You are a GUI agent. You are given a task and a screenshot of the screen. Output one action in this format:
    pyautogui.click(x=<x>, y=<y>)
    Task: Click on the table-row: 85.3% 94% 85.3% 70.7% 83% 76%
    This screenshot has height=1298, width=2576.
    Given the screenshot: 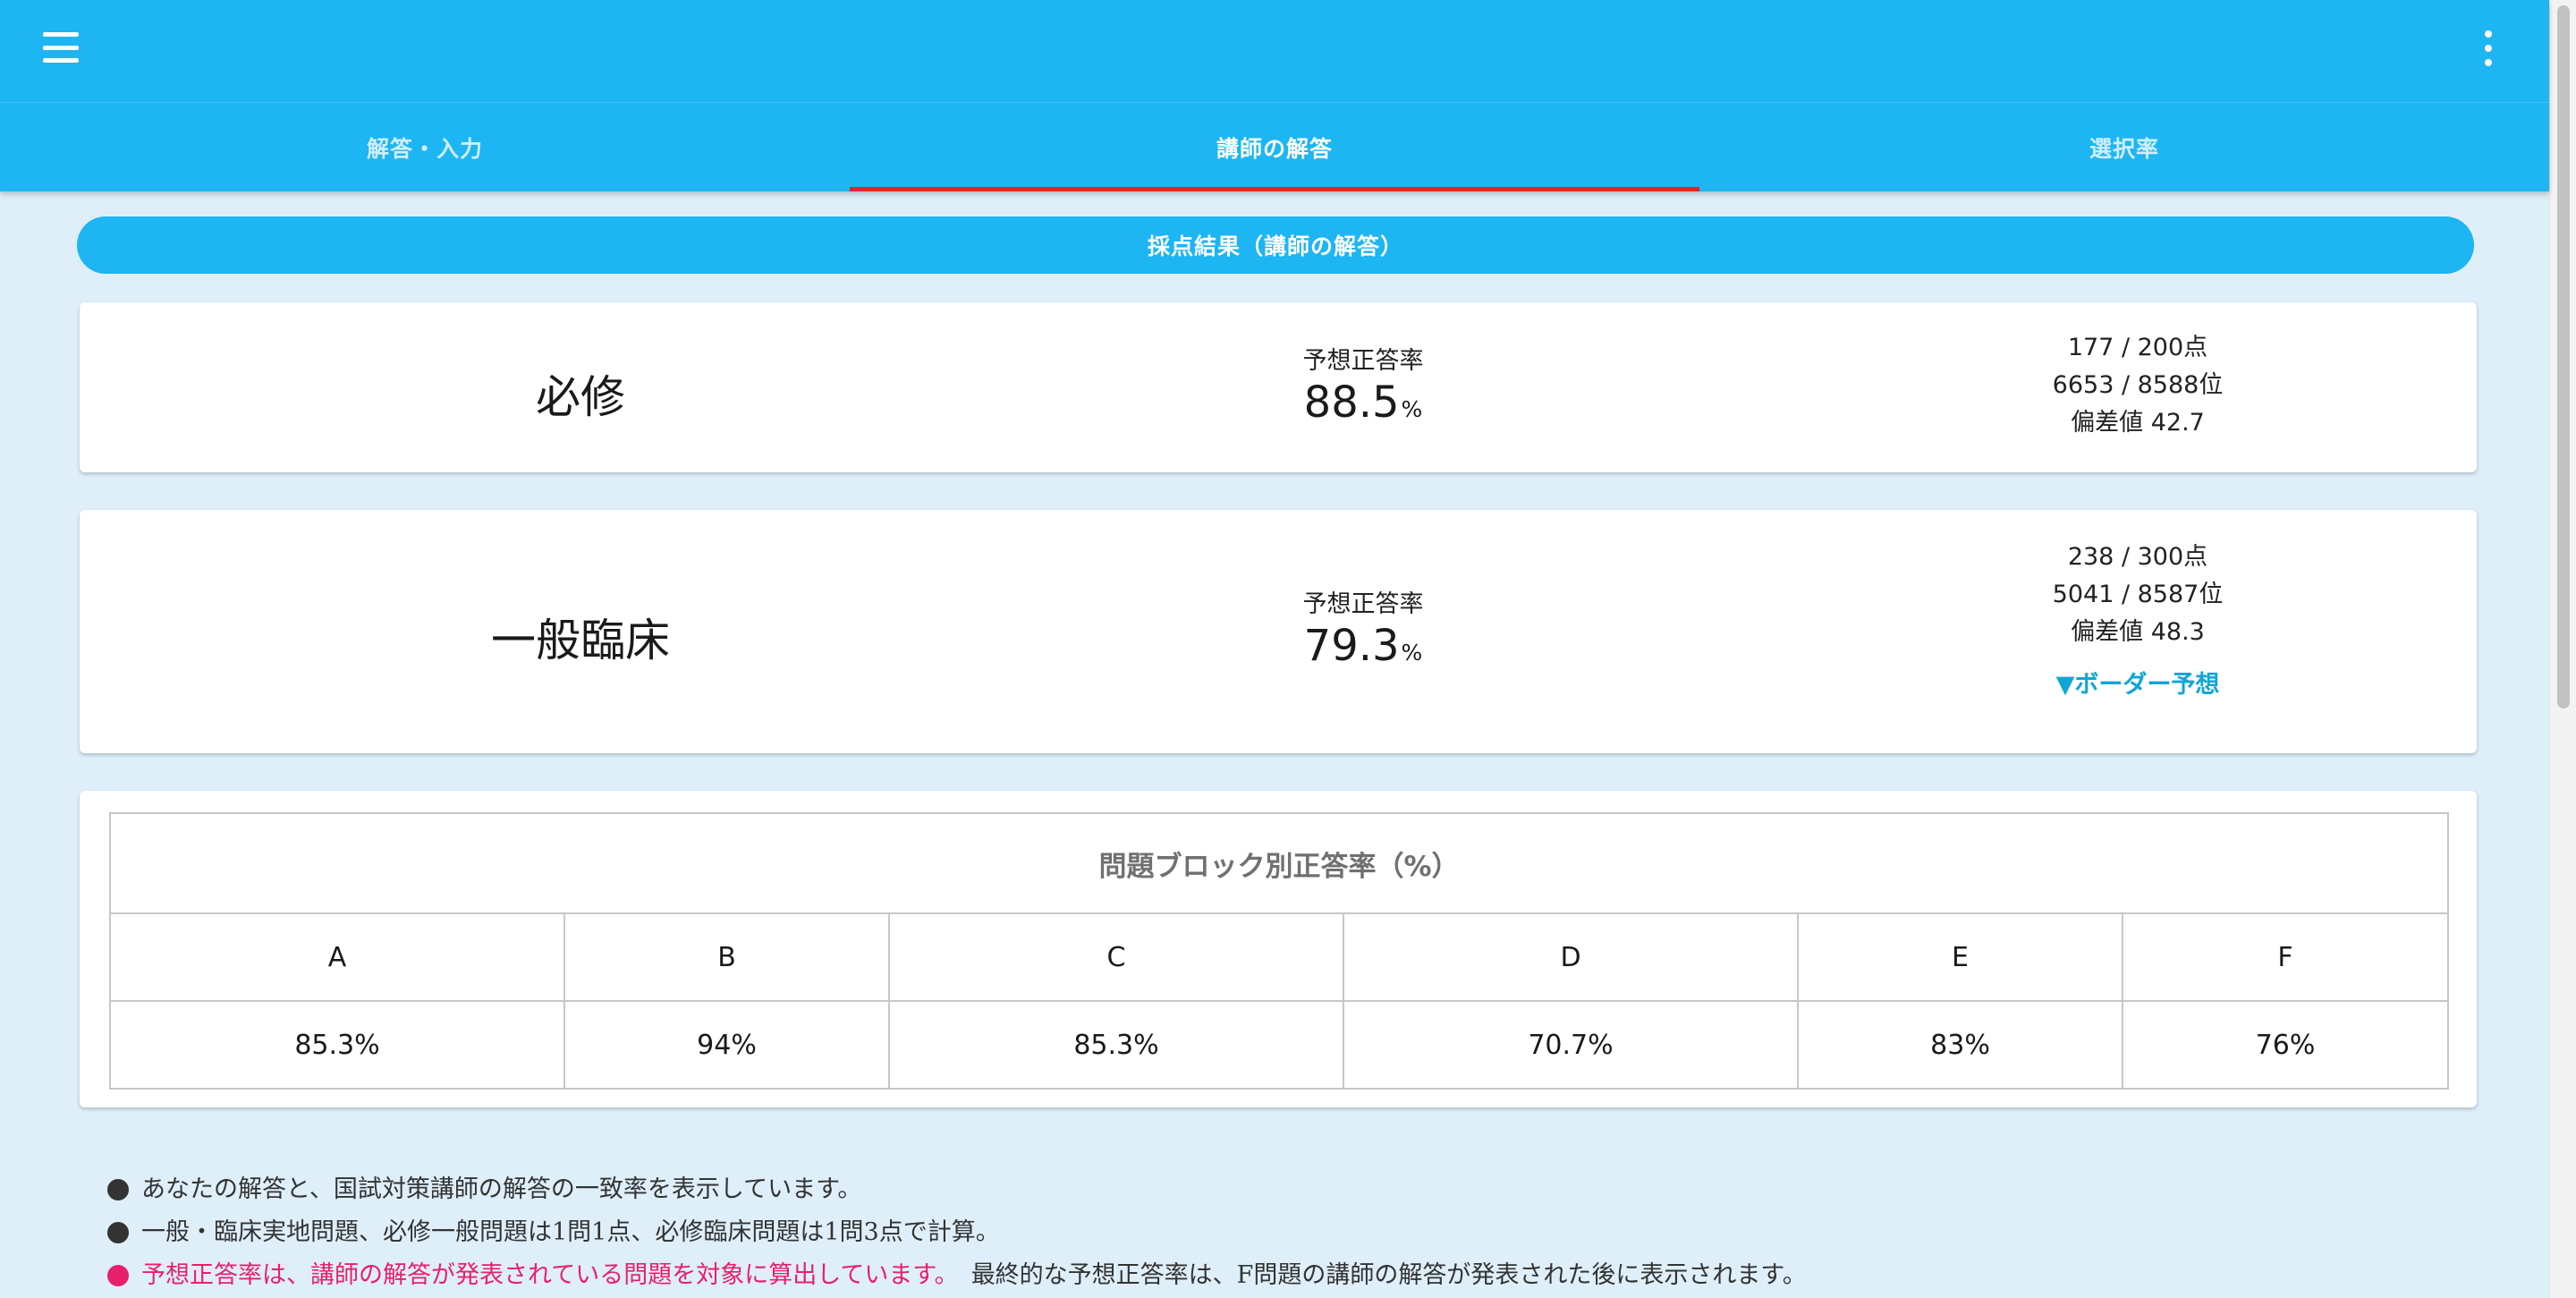 What is the action you would take?
    pyautogui.click(x=1279, y=1045)
    